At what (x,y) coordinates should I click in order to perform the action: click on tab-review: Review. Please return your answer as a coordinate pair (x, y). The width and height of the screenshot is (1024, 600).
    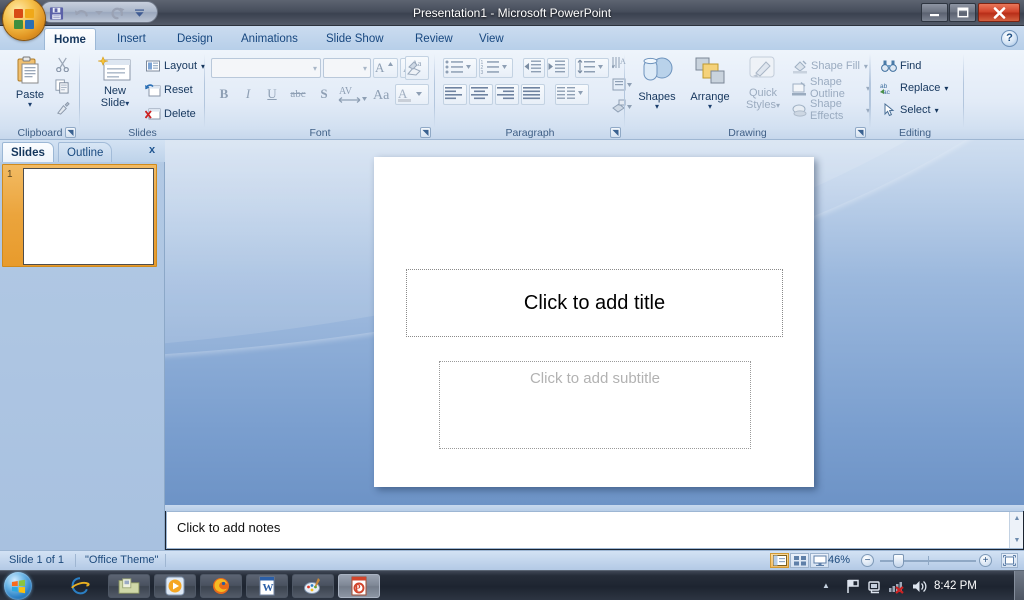
    Looking at the image, I should click on (434, 39).